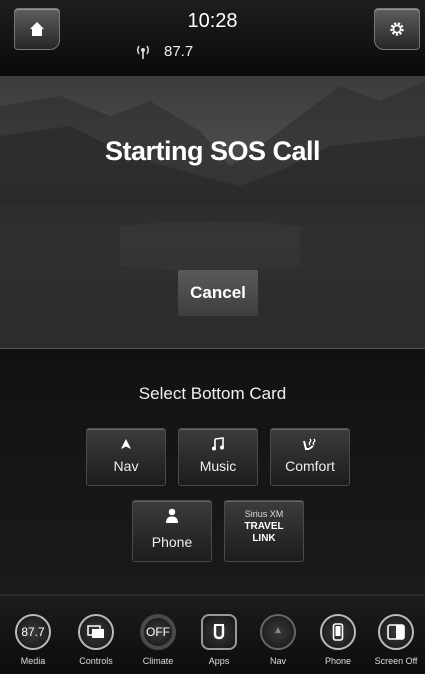 This screenshot has height=674, width=425. What do you see at coordinates (396, 632) in the screenshot?
I see `screen-off-icon` at bounding box center [396, 632].